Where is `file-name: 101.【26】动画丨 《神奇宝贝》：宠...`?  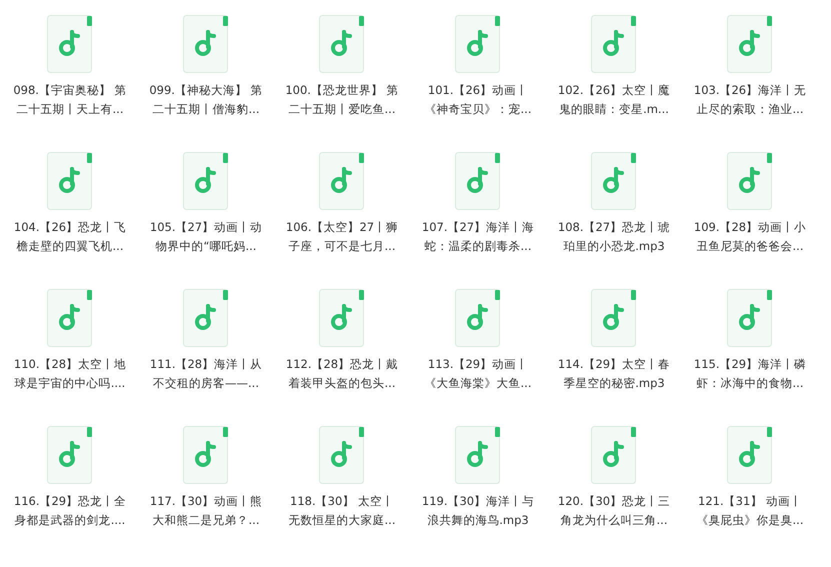 file-name: 101.【26】动画丨 《神奇宝贝》：宠... is located at coordinates (478, 100).